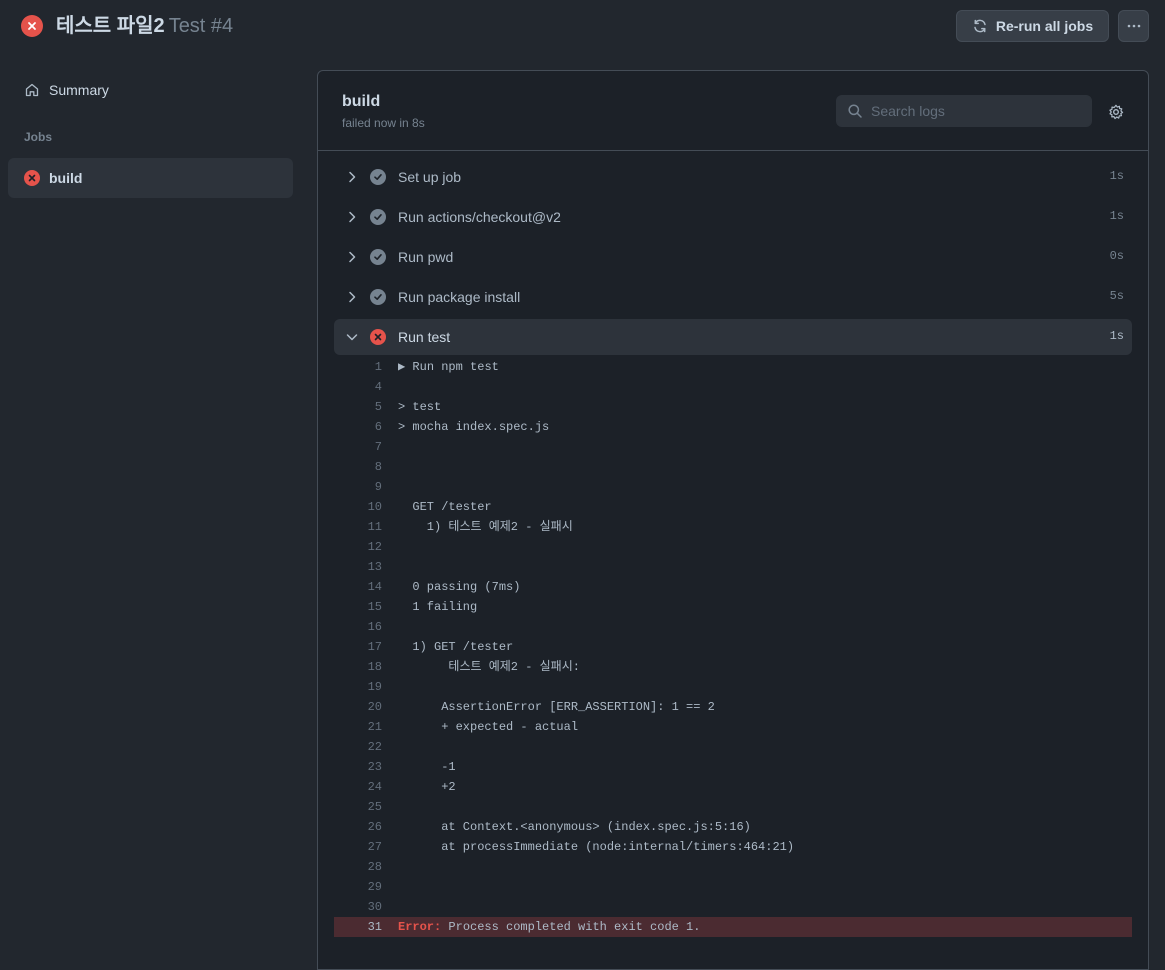 Image resolution: width=1165 pixels, height=970 pixels. What do you see at coordinates (38, 137) in the screenshot?
I see `jobs-heading: Jobs` at bounding box center [38, 137].